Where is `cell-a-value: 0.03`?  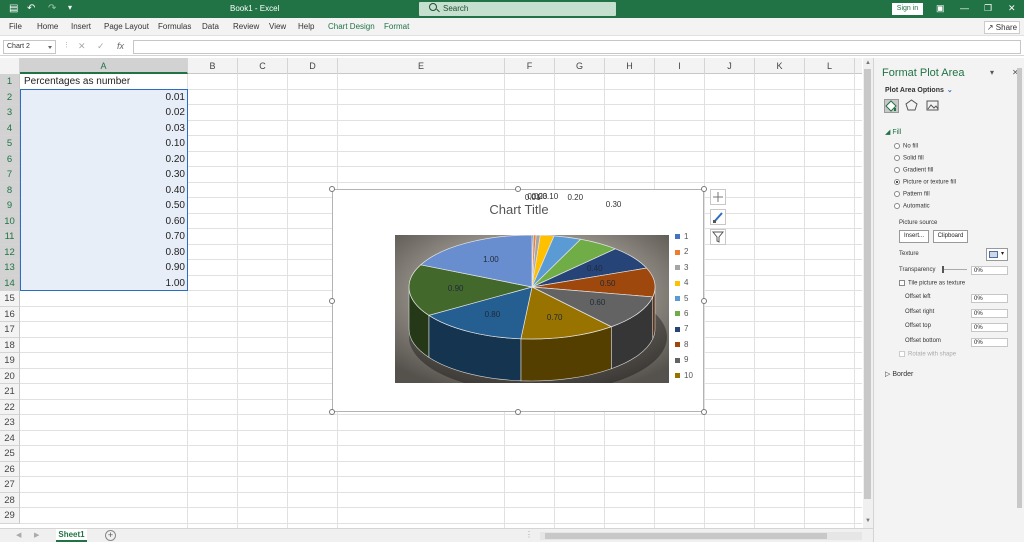
cell-a-value: 0.03 is located at coordinates (104, 128).